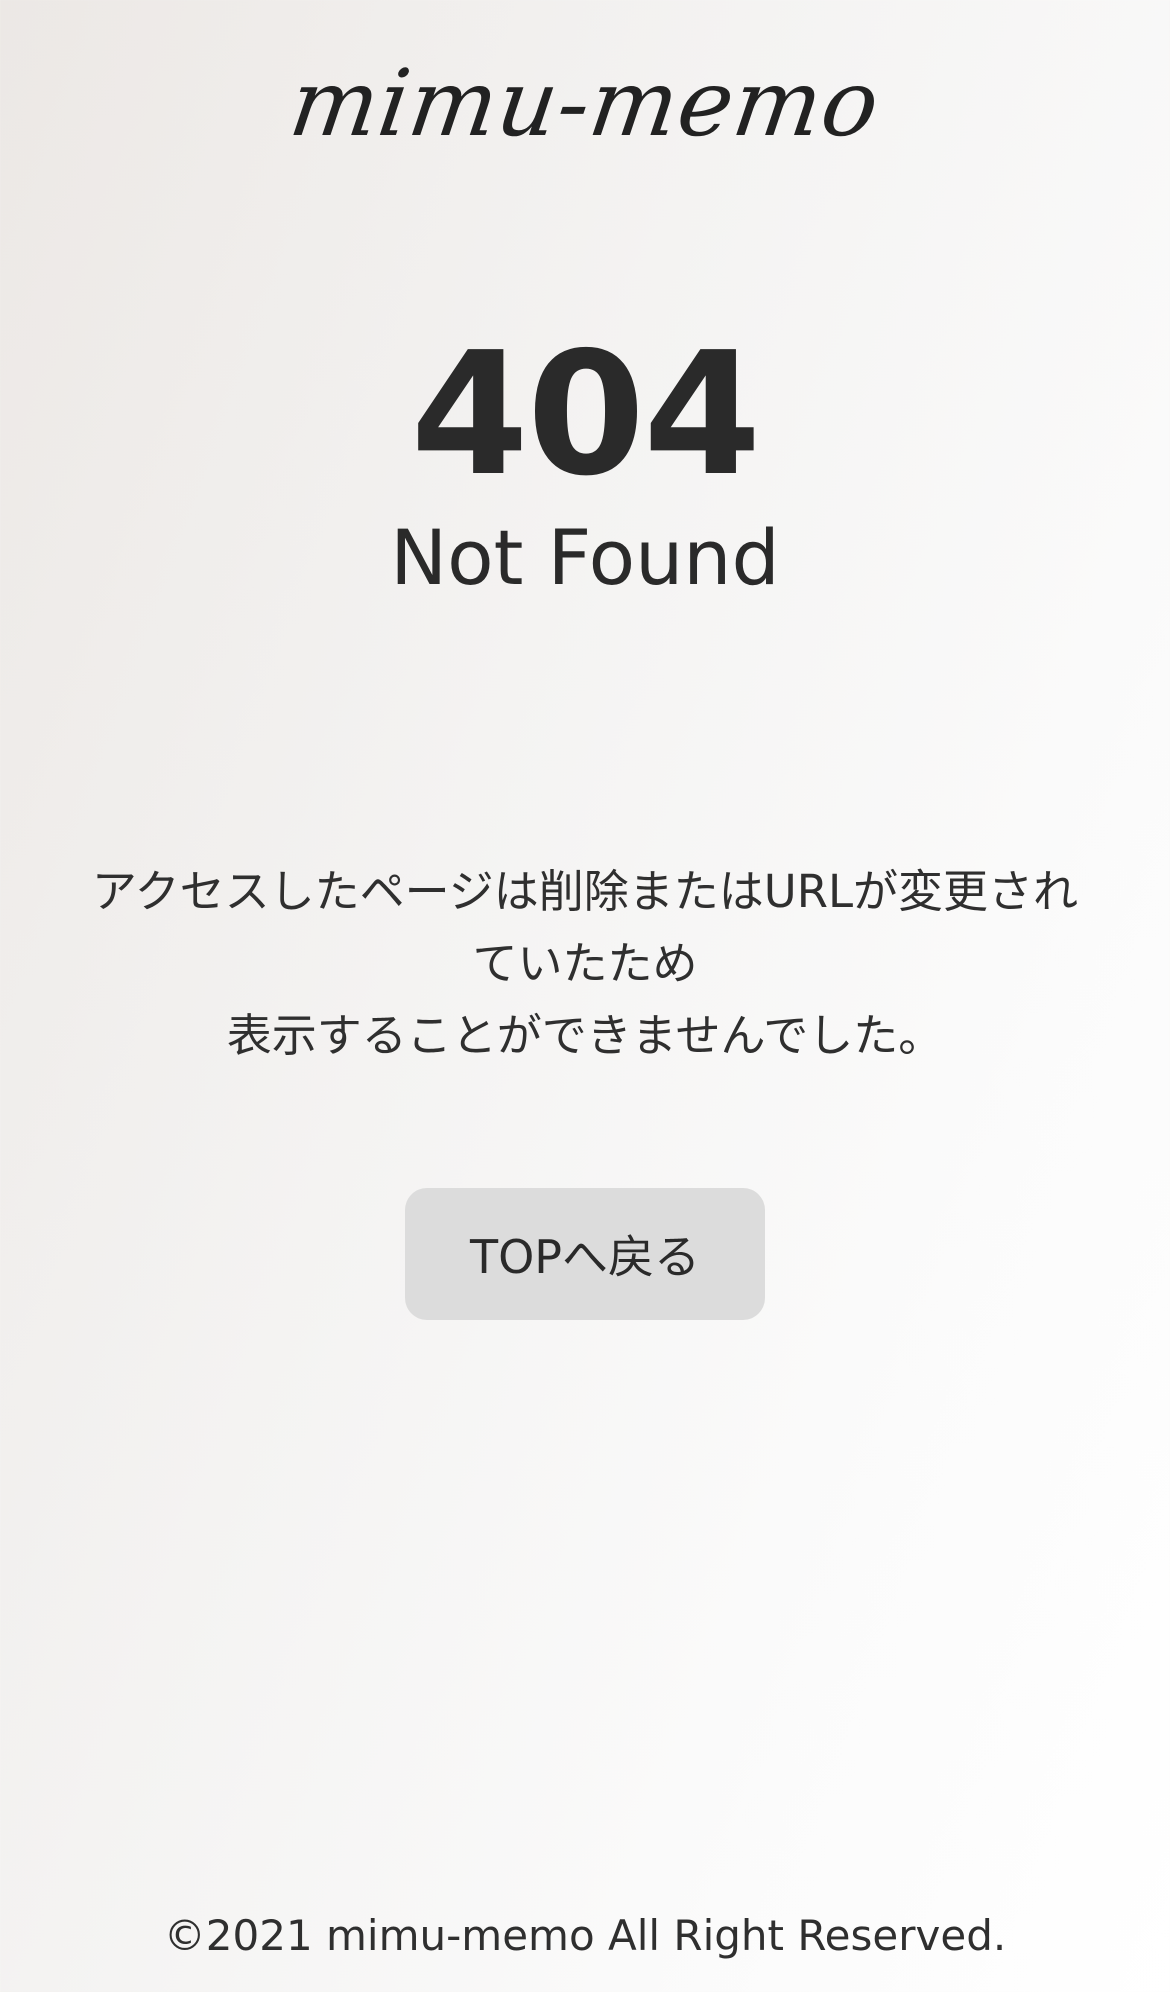  Describe the element at coordinates (586, 415) in the screenshot. I see `error-code: 404` at that location.